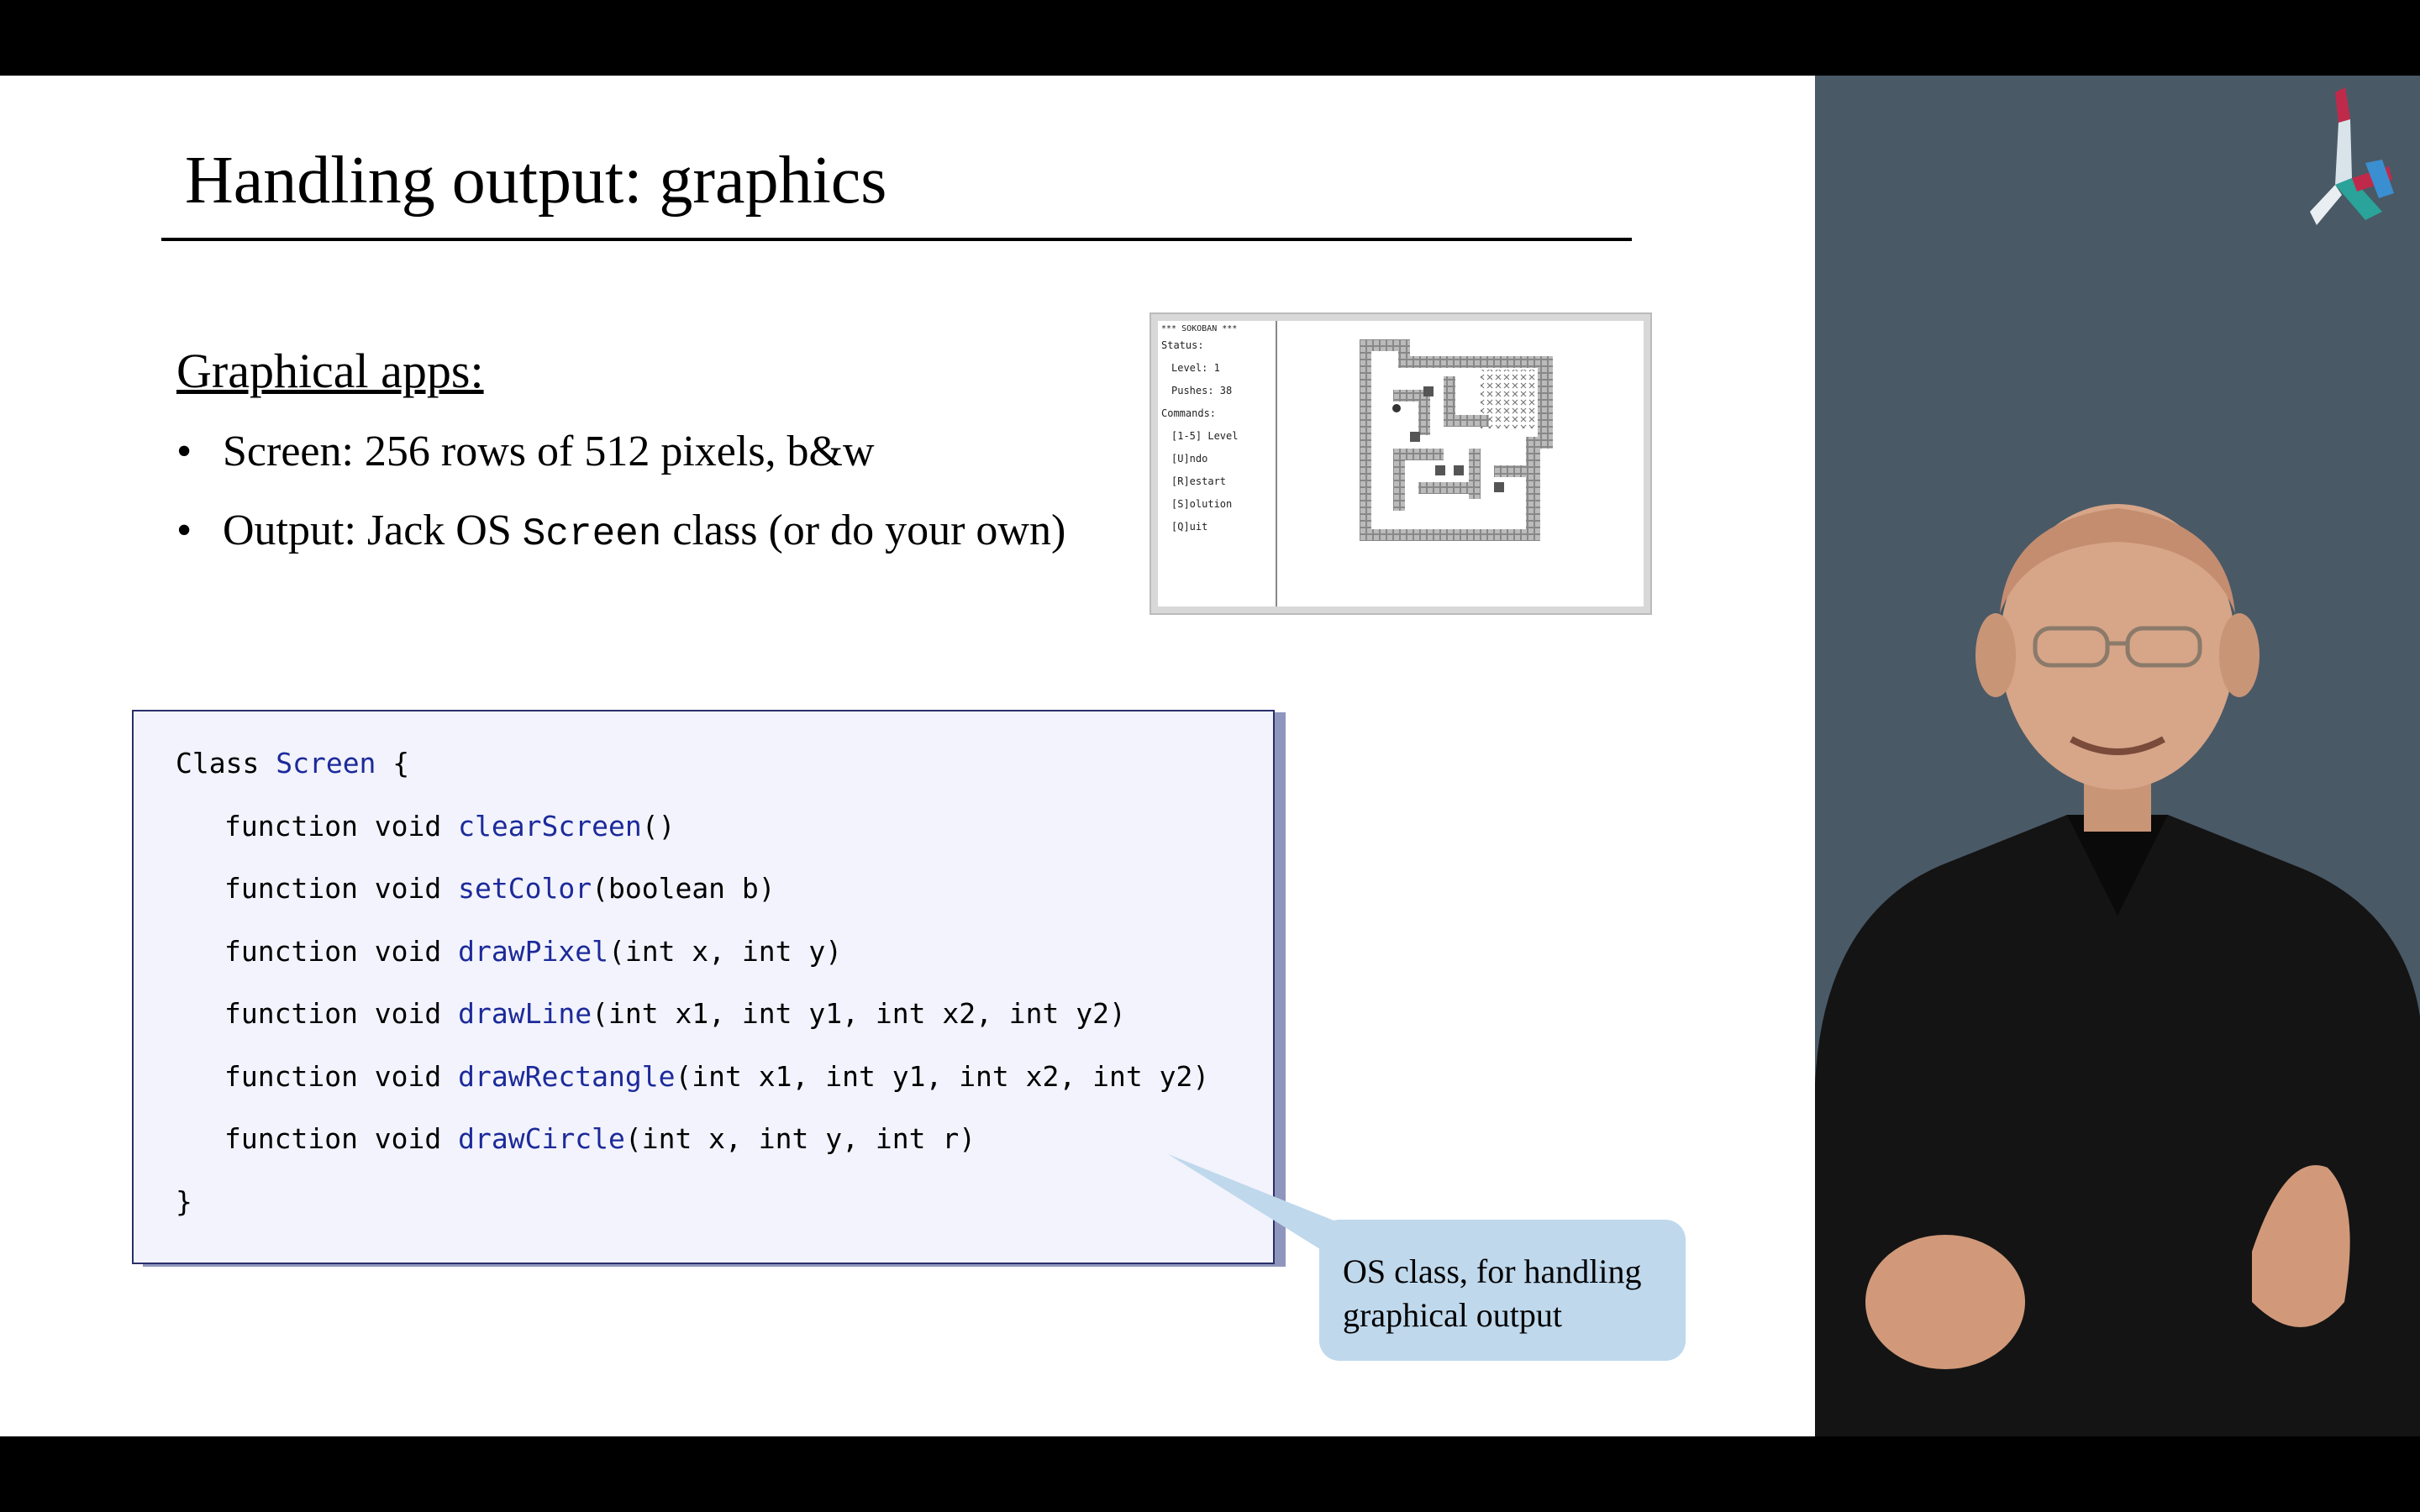 The width and height of the screenshot is (2420, 1512). What do you see at coordinates (692, 841) in the screenshot?
I see `code-function-line: function void clearScreen()` at bounding box center [692, 841].